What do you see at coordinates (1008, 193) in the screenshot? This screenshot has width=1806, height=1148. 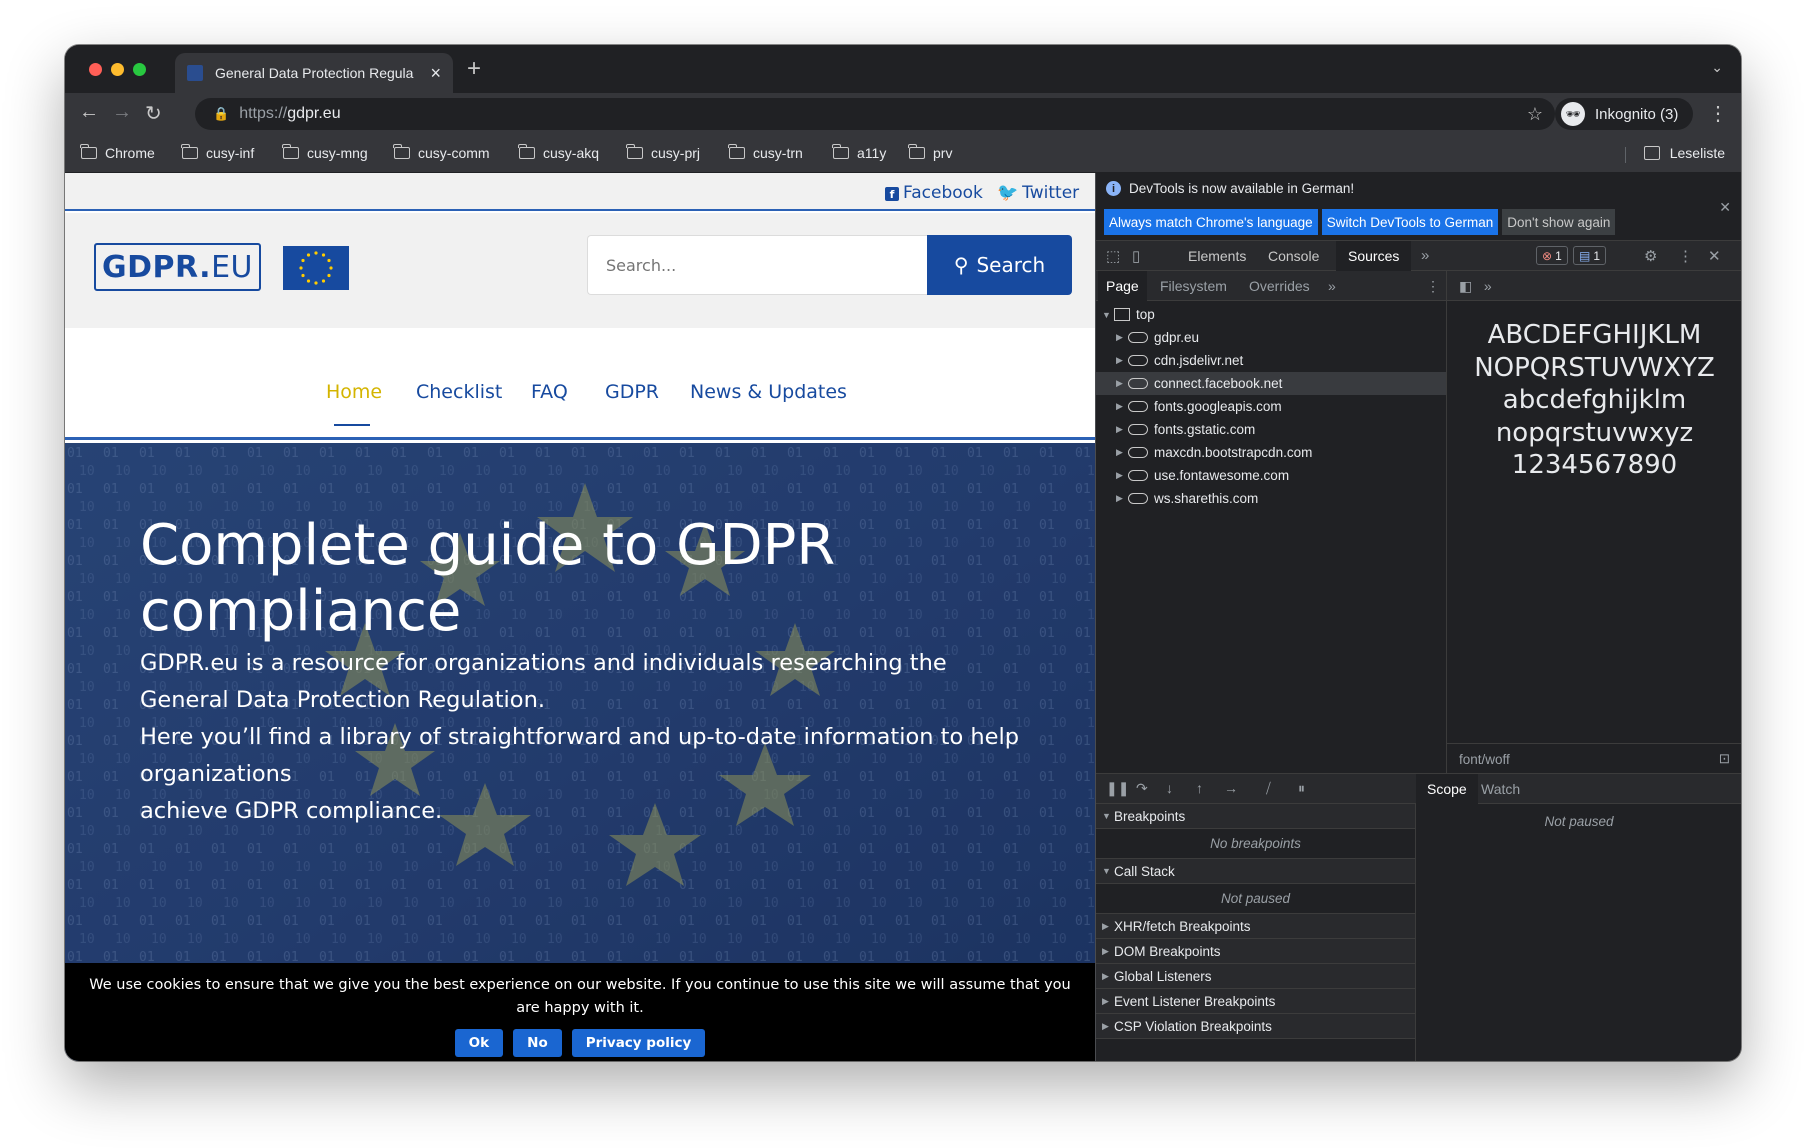 I see `twitter-bird-icon: 🐦` at bounding box center [1008, 193].